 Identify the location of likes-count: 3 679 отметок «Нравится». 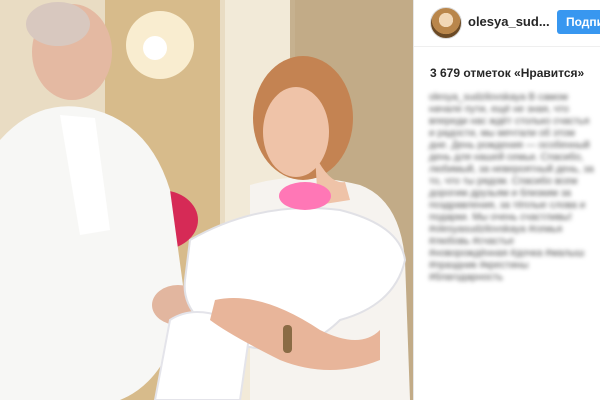
(507, 73).